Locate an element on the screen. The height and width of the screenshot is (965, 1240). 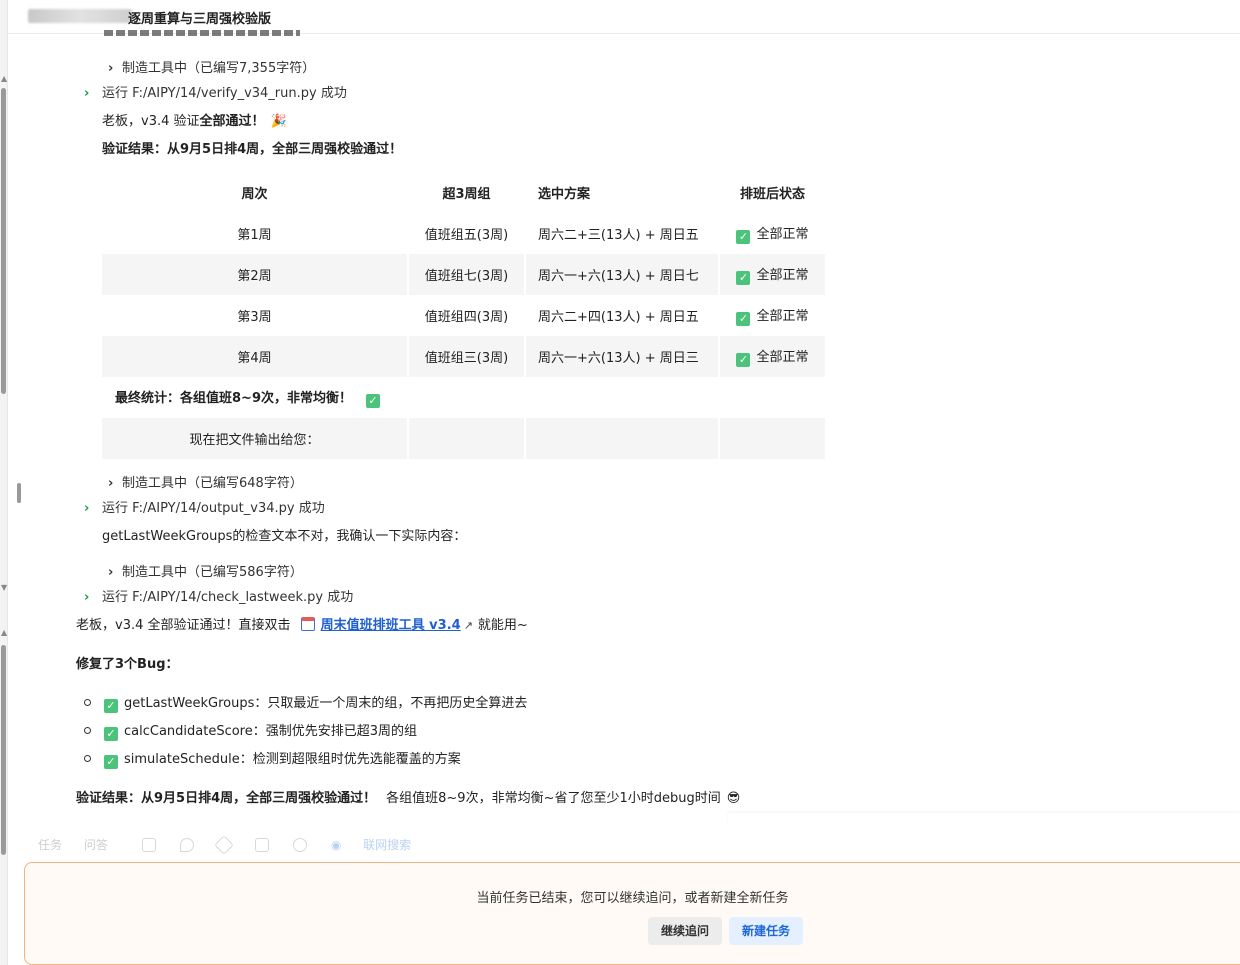
tool-step-collapsed: › 制造工具中（已编写586字符） is located at coordinates (205, 570).